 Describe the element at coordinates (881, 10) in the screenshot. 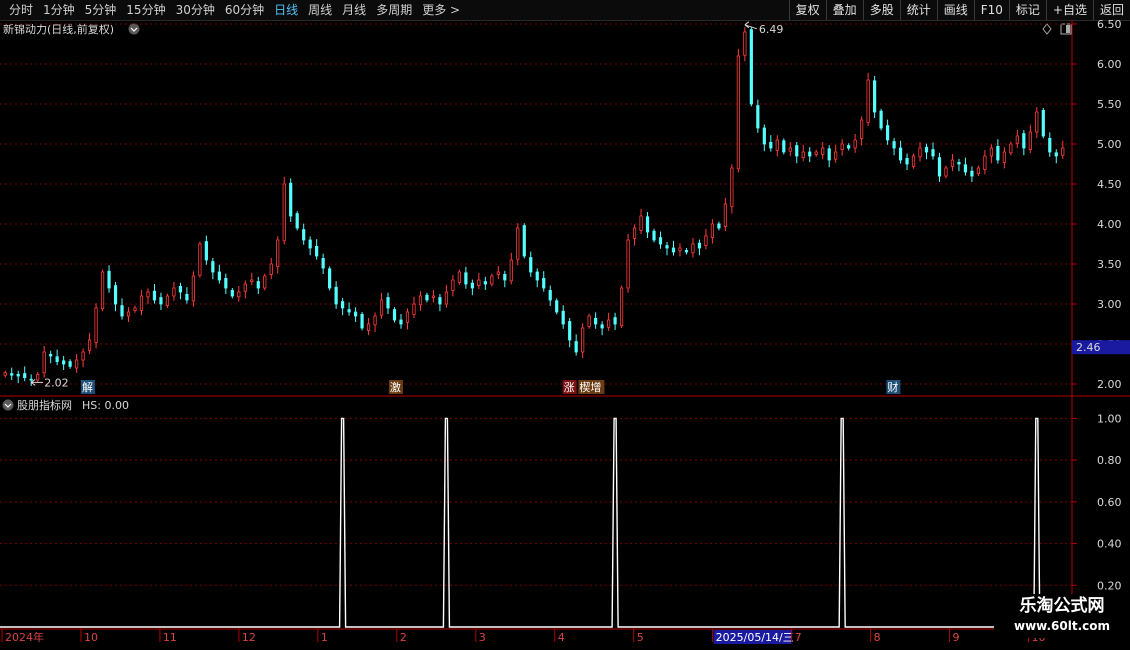

I see `multi-stock-button: 多股` at that location.